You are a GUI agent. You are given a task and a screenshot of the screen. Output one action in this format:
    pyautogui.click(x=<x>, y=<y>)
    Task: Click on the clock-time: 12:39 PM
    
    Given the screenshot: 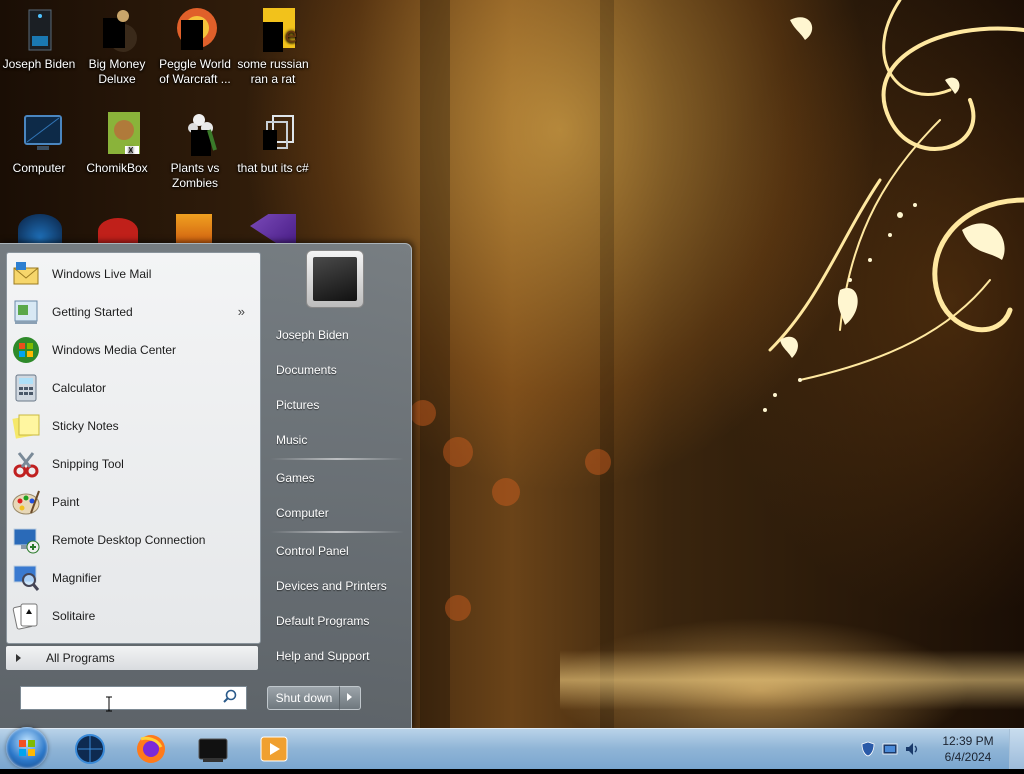 What is the action you would take?
    pyautogui.click(x=968, y=741)
    